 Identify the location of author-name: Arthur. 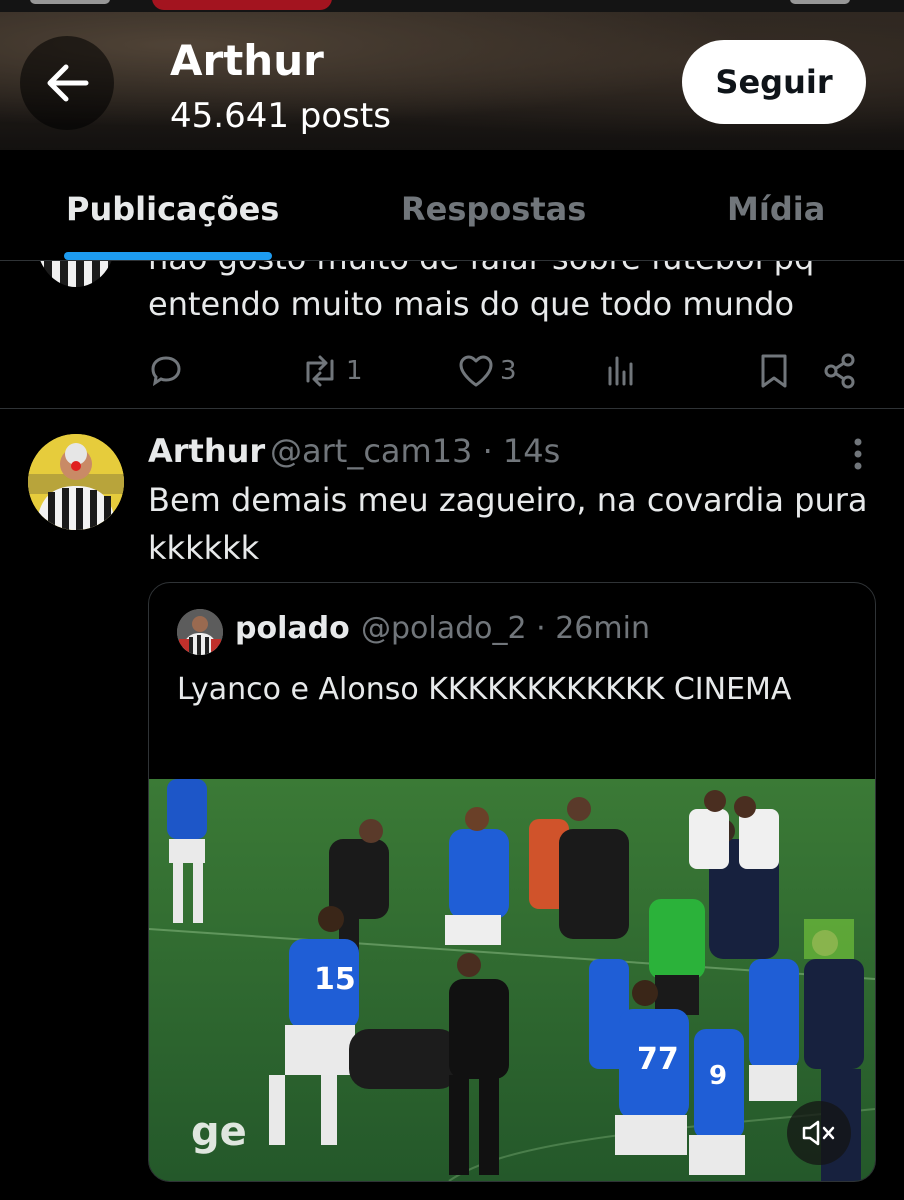
(206, 451).